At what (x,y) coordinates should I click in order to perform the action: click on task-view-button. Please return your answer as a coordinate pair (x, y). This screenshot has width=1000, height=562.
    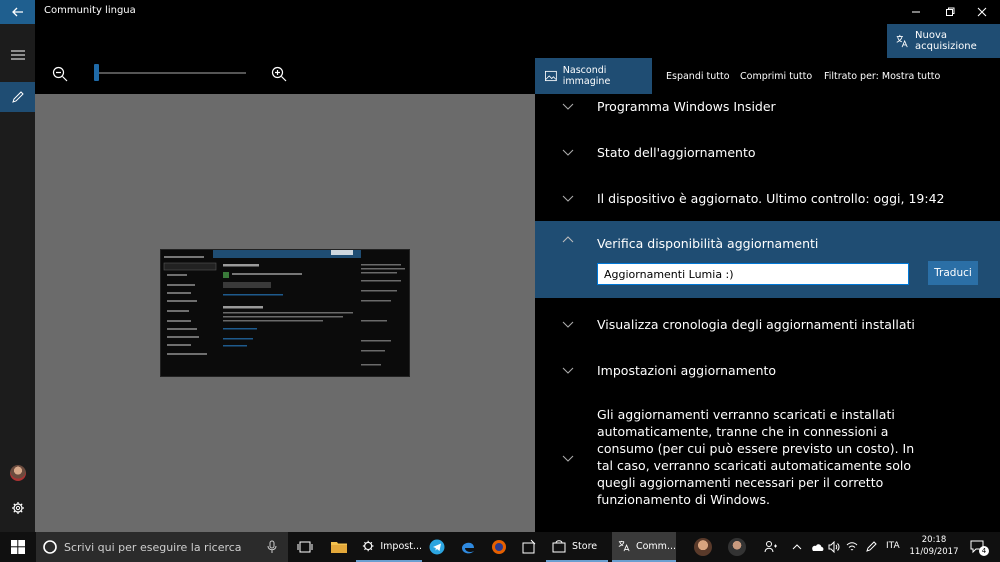
    Looking at the image, I should click on (305, 547).